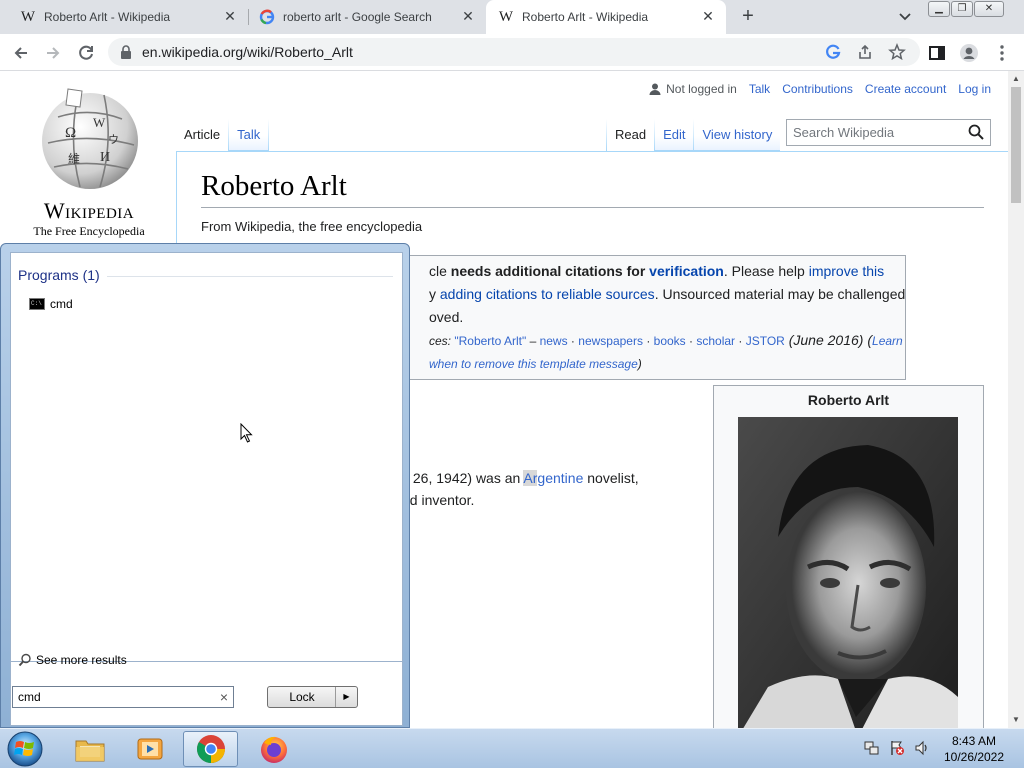 The width and height of the screenshot is (1024, 768). What do you see at coordinates (922, 748) in the screenshot?
I see `volume-icon` at bounding box center [922, 748].